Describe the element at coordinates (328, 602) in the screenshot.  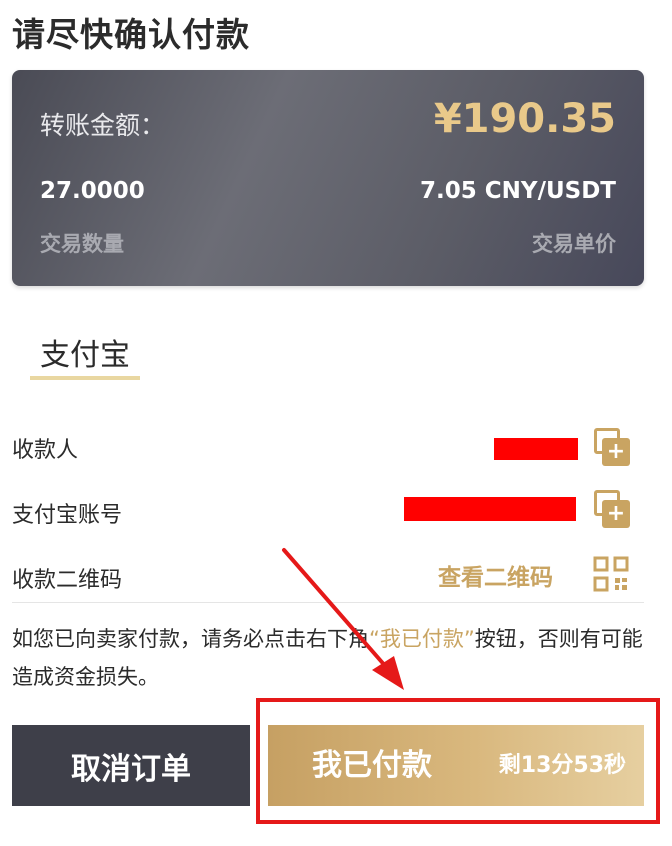
I see `divider` at that location.